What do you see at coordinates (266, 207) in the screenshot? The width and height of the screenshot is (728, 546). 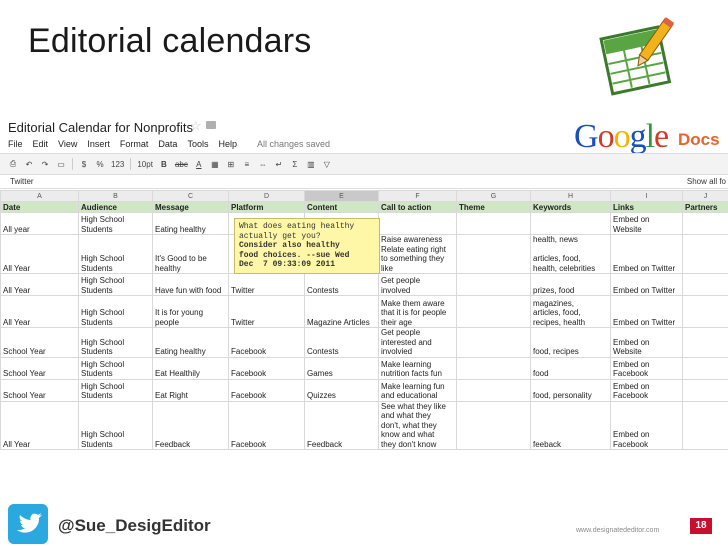 I see `header-cell: Platform` at bounding box center [266, 207].